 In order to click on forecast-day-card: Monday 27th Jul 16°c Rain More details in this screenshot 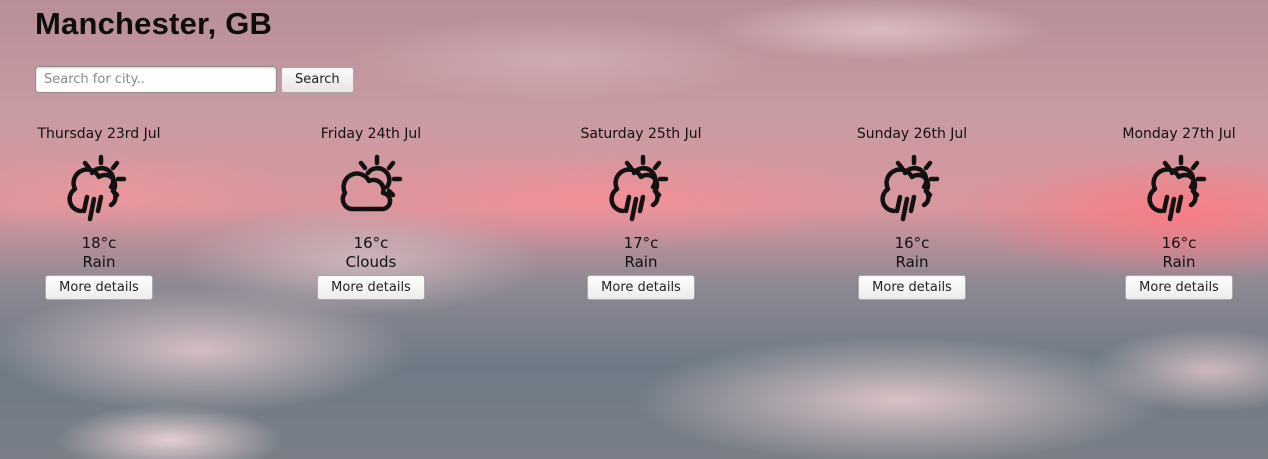, I will do `click(1178, 211)`.